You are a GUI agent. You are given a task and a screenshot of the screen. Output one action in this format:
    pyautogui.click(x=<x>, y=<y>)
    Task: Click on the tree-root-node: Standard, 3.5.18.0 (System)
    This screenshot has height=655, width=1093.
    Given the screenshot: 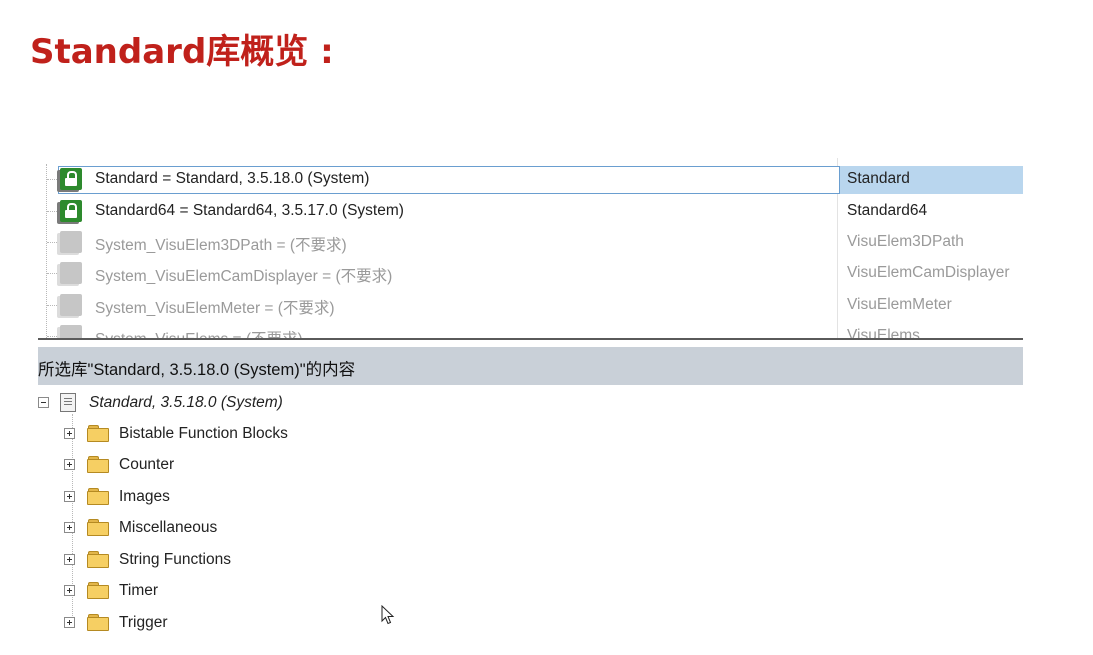 What is the action you would take?
    pyautogui.click(x=238, y=403)
    